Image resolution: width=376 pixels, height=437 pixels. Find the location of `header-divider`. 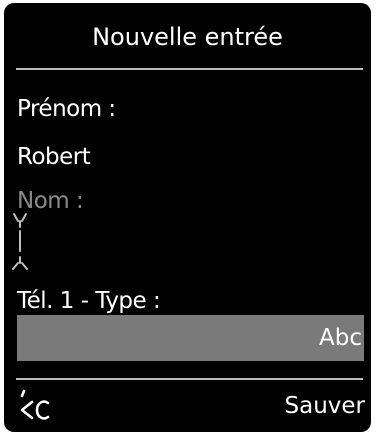

header-divider is located at coordinates (189, 69).